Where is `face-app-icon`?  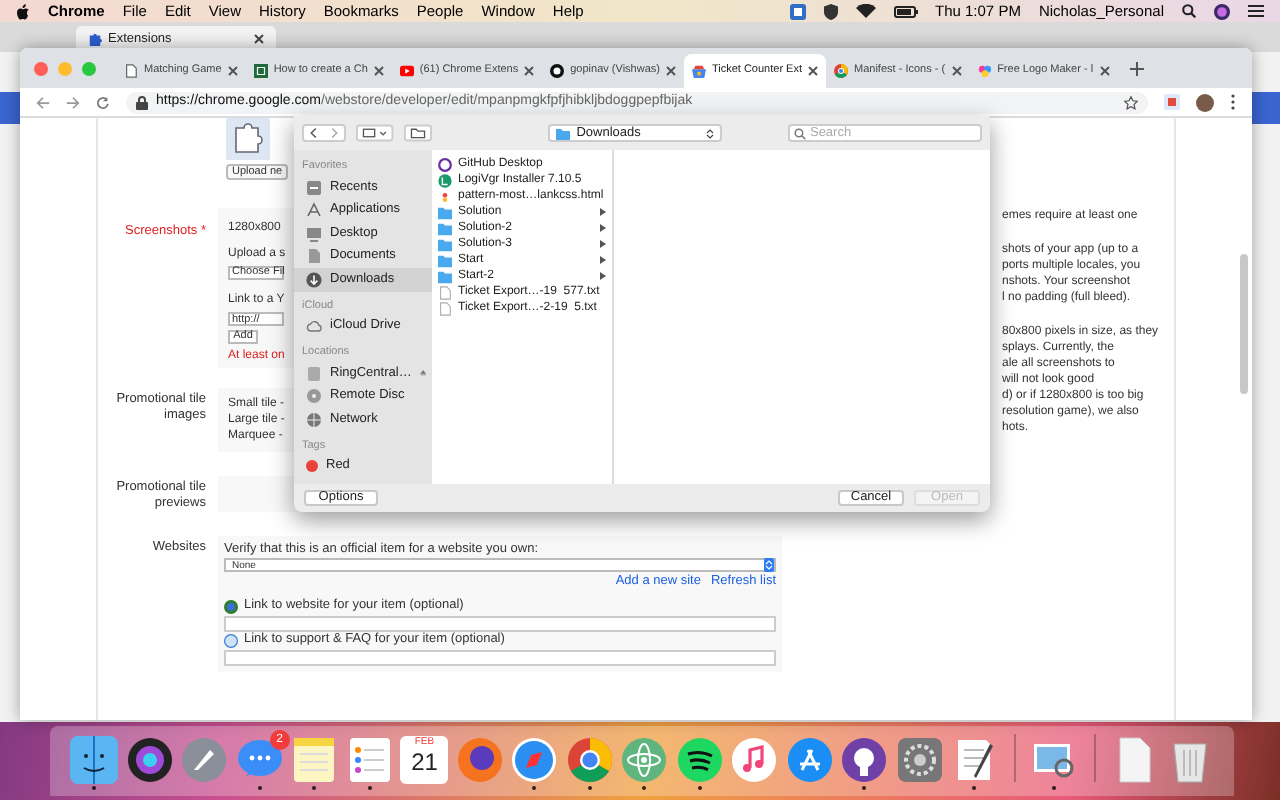 face-app-icon is located at coordinates (94, 760).